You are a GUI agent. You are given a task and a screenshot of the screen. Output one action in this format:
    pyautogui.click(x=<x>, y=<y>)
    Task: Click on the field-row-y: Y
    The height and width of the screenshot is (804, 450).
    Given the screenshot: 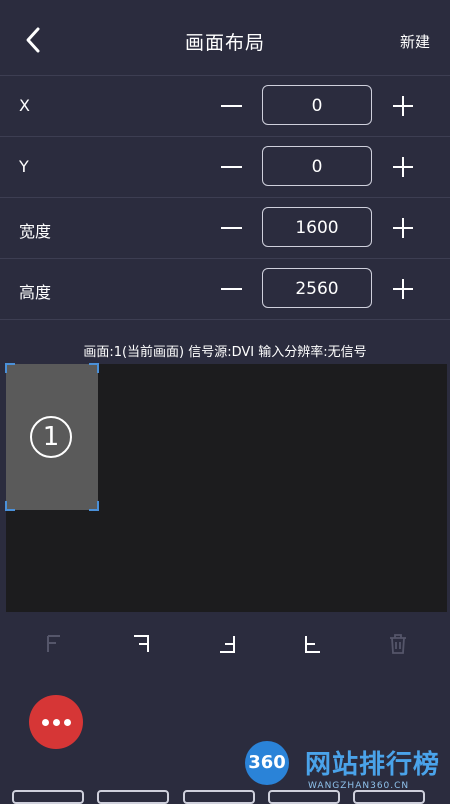 What is the action you would take?
    pyautogui.click(x=225, y=167)
    